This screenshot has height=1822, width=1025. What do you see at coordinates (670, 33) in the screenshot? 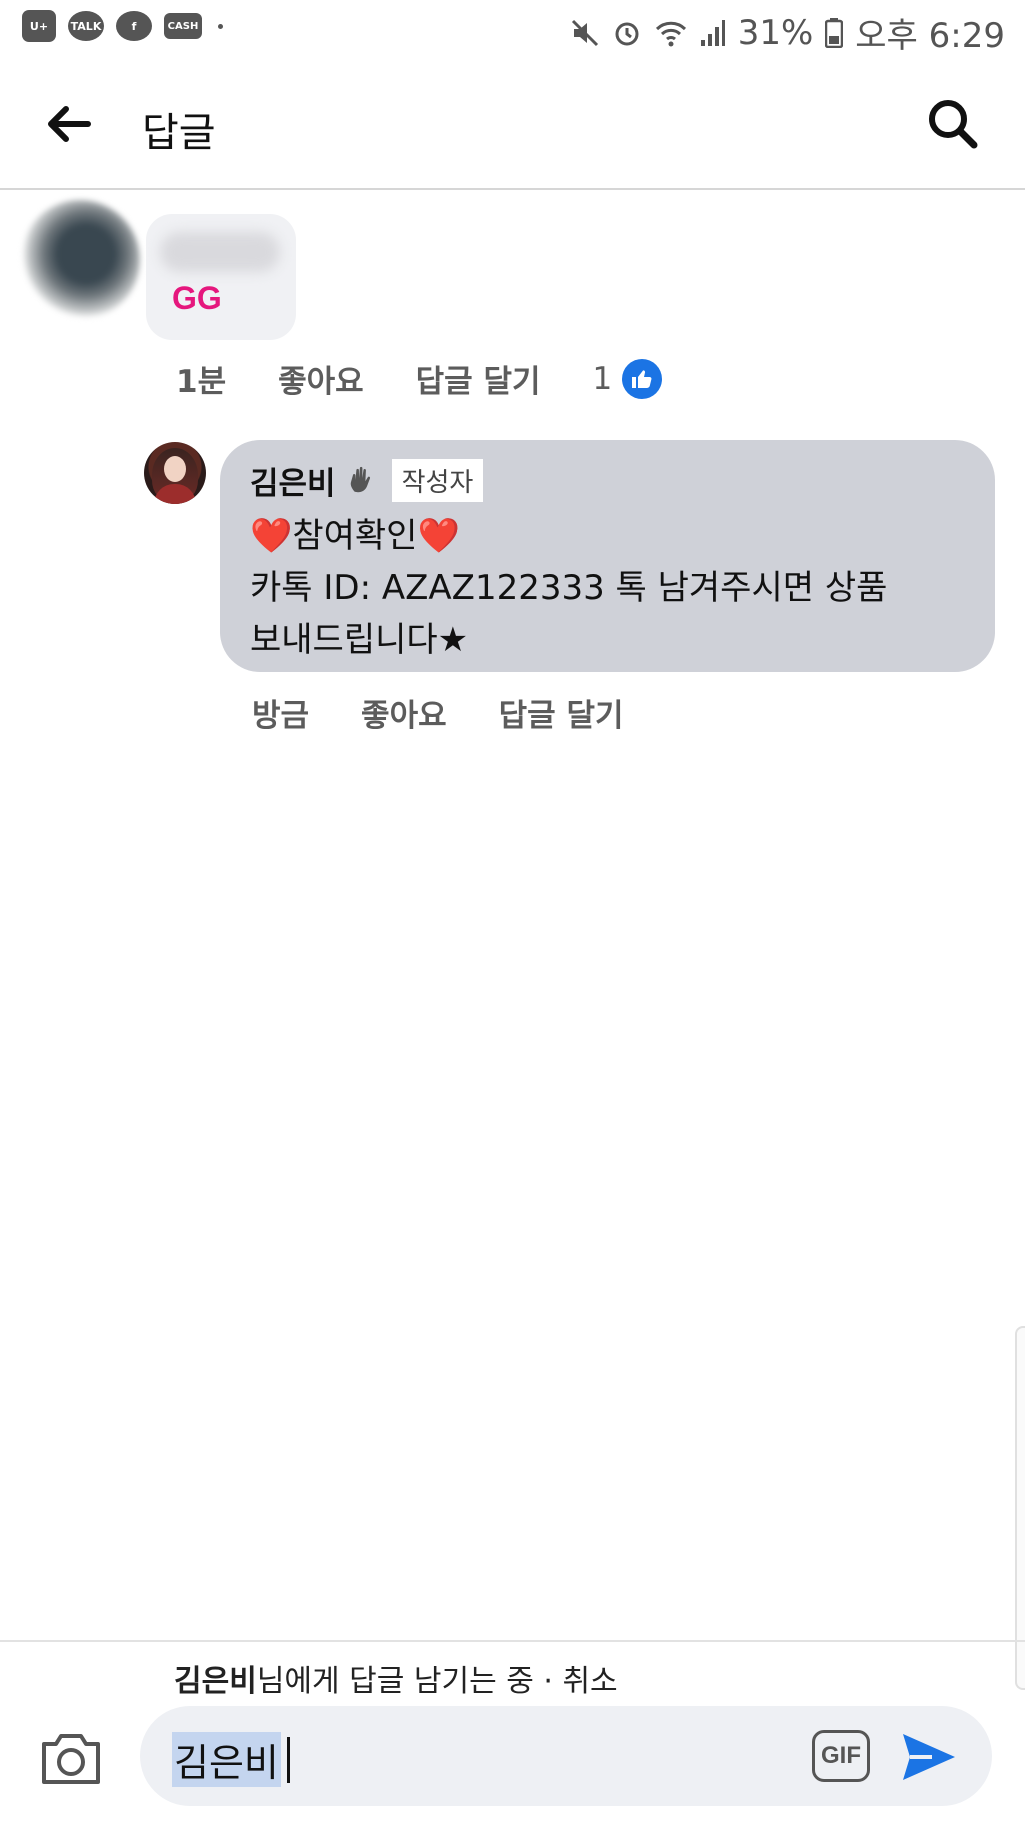
I see `wifi-icon` at bounding box center [670, 33].